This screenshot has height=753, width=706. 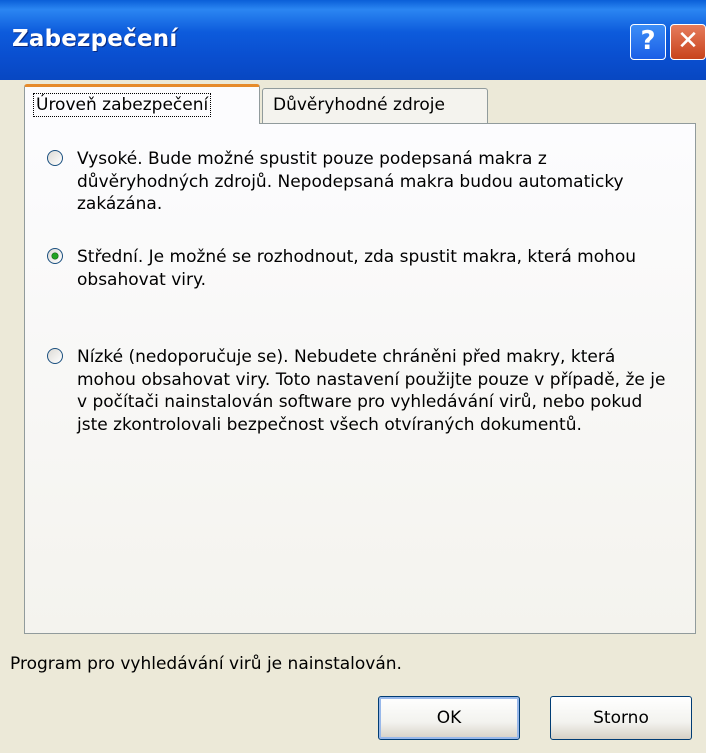 What do you see at coordinates (353, 40) in the screenshot?
I see `title-bar: Zabezpečení ? ✕` at bounding box center [353, 40].